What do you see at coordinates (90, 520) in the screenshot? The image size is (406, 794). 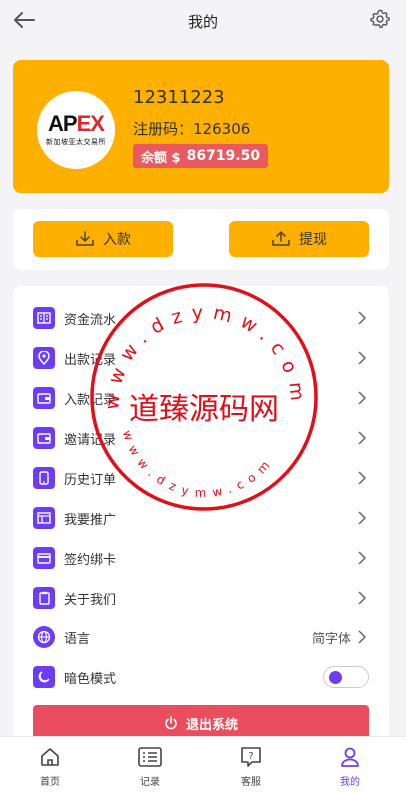 I see `menu-label: 我要推广` at bounding box center [90, 520].